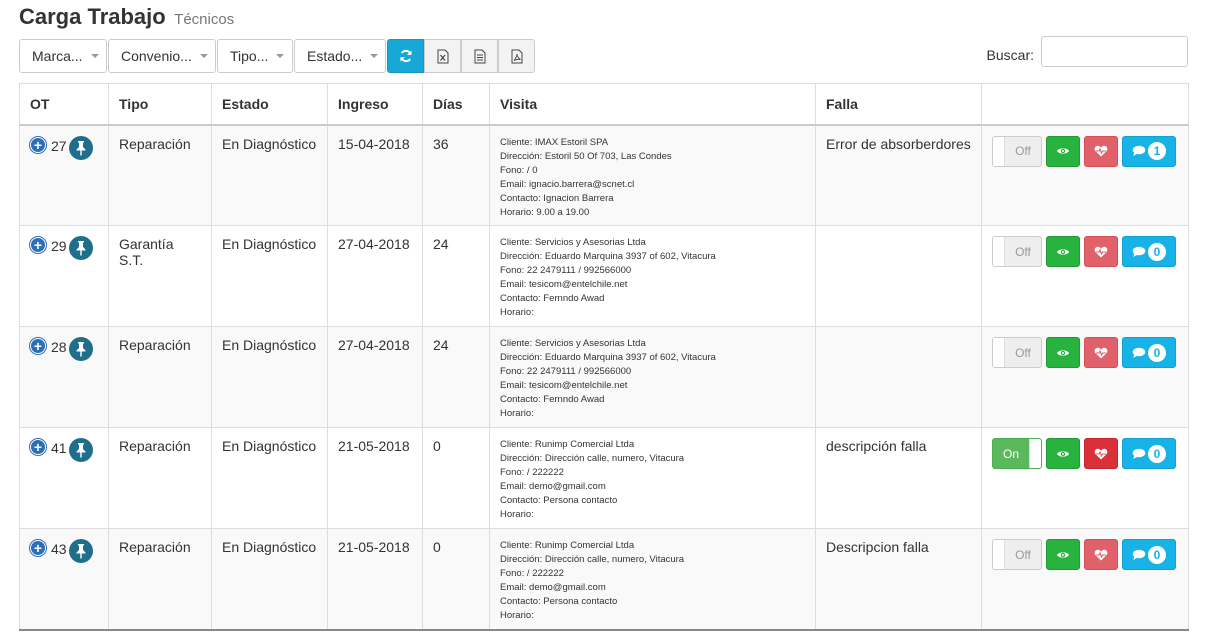 The image size is (1206, 644). Describe the element at coordinates (552, 399) in the screenshot. I see `visita-contacto: Contacto: Fernndo Awad` at that location.